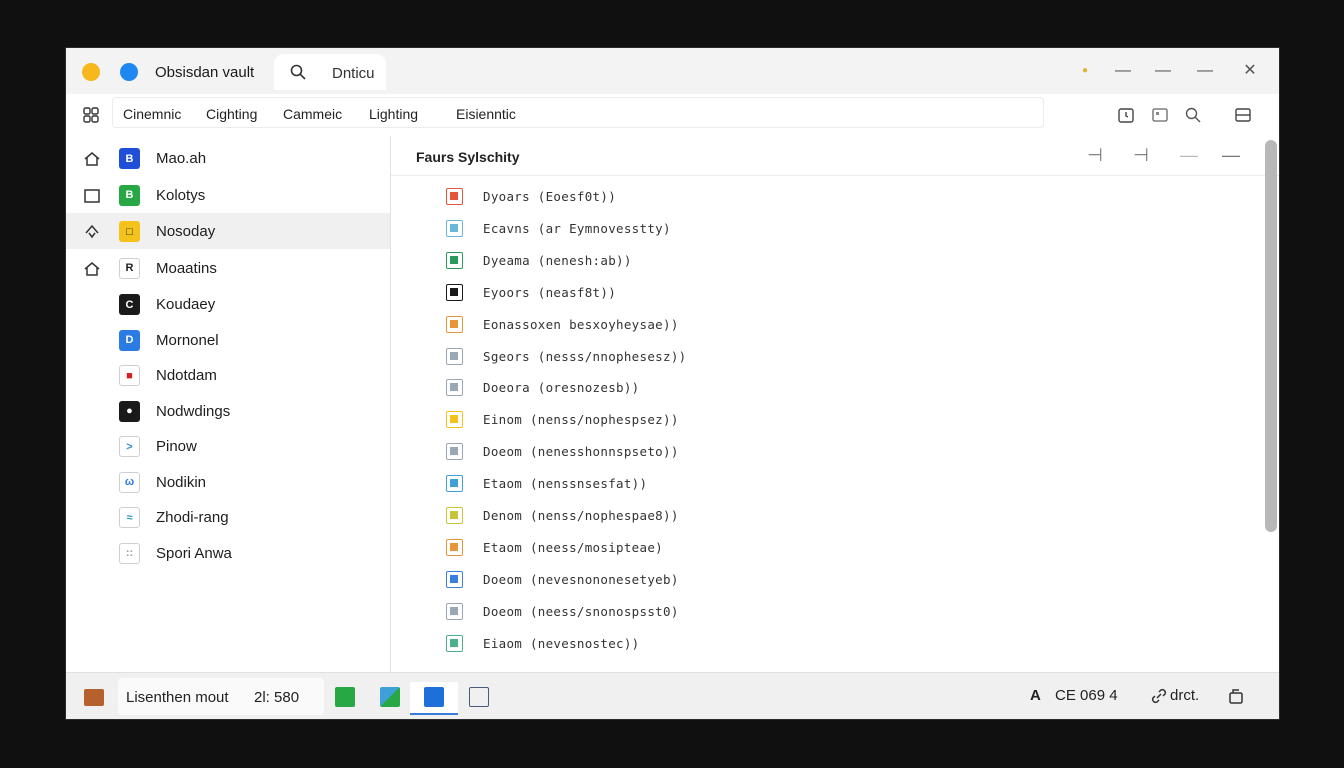  Describe the element at coordinates (92, 196) in the screenshot. I see `square-icon` at that location.